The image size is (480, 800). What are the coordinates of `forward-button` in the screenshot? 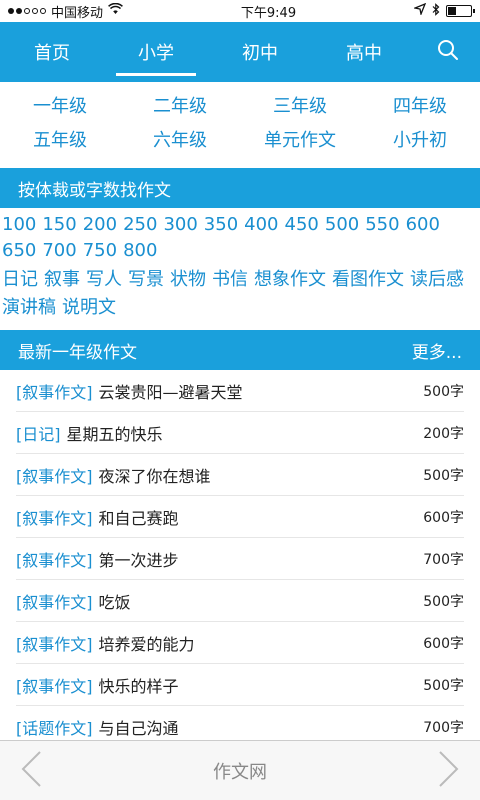 It's located at (449, 771).